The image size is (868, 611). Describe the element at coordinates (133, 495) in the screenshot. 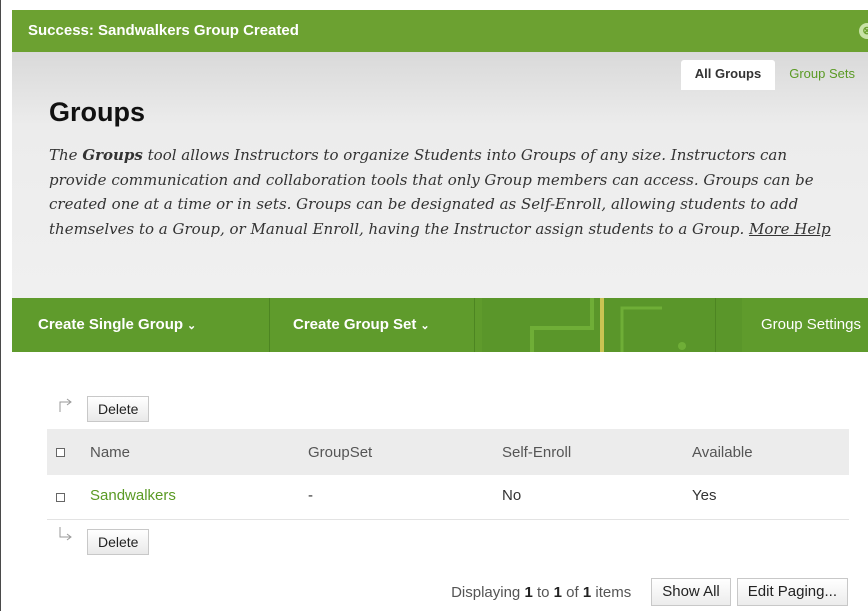

I see `group-name-link: Sandwalkers` at that location.